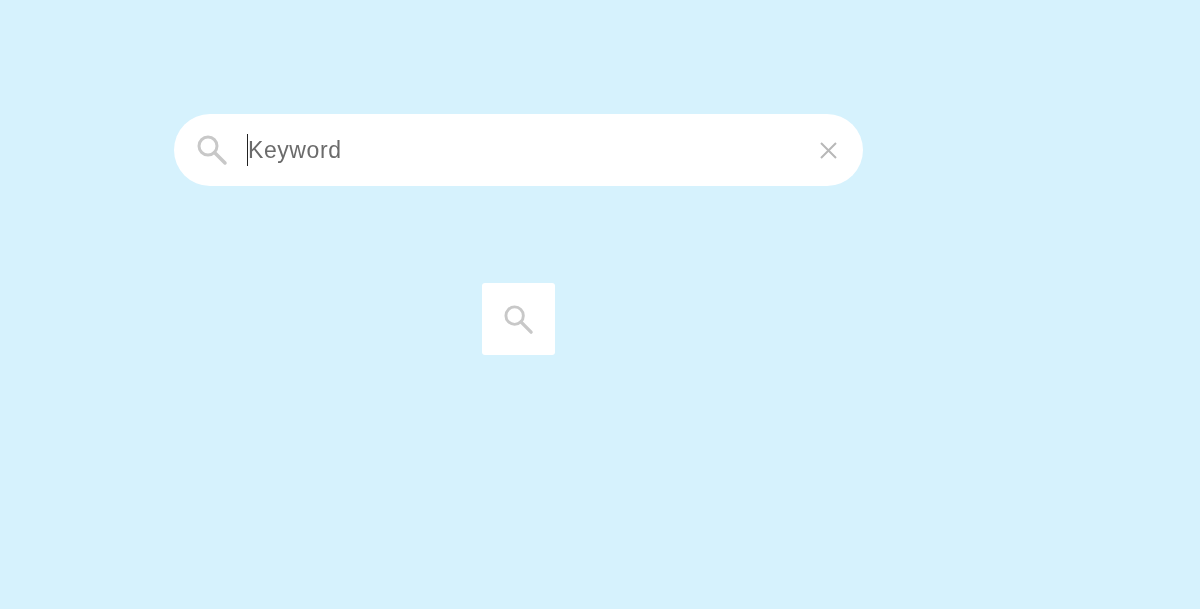  What do you see at coordinates (828, 150) in the screenshot?
I see `close-icon` at bounding box center [828, 150].